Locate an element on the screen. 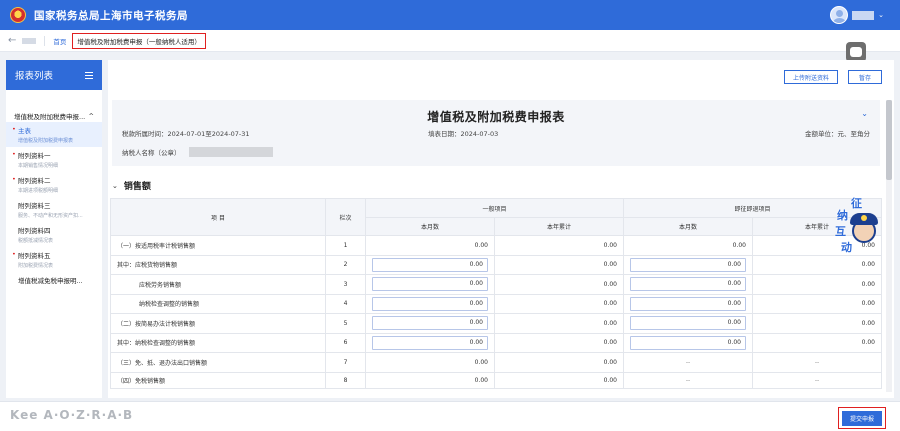  row-column-number: 7 is located at coordinates (345, 362).